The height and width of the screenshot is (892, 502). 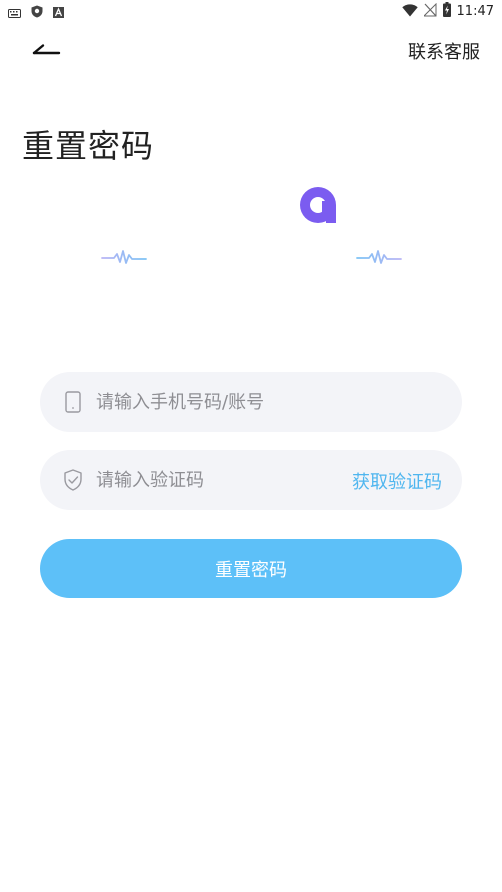 I want to click on shield-check-icon, so click(x=73, y=480).